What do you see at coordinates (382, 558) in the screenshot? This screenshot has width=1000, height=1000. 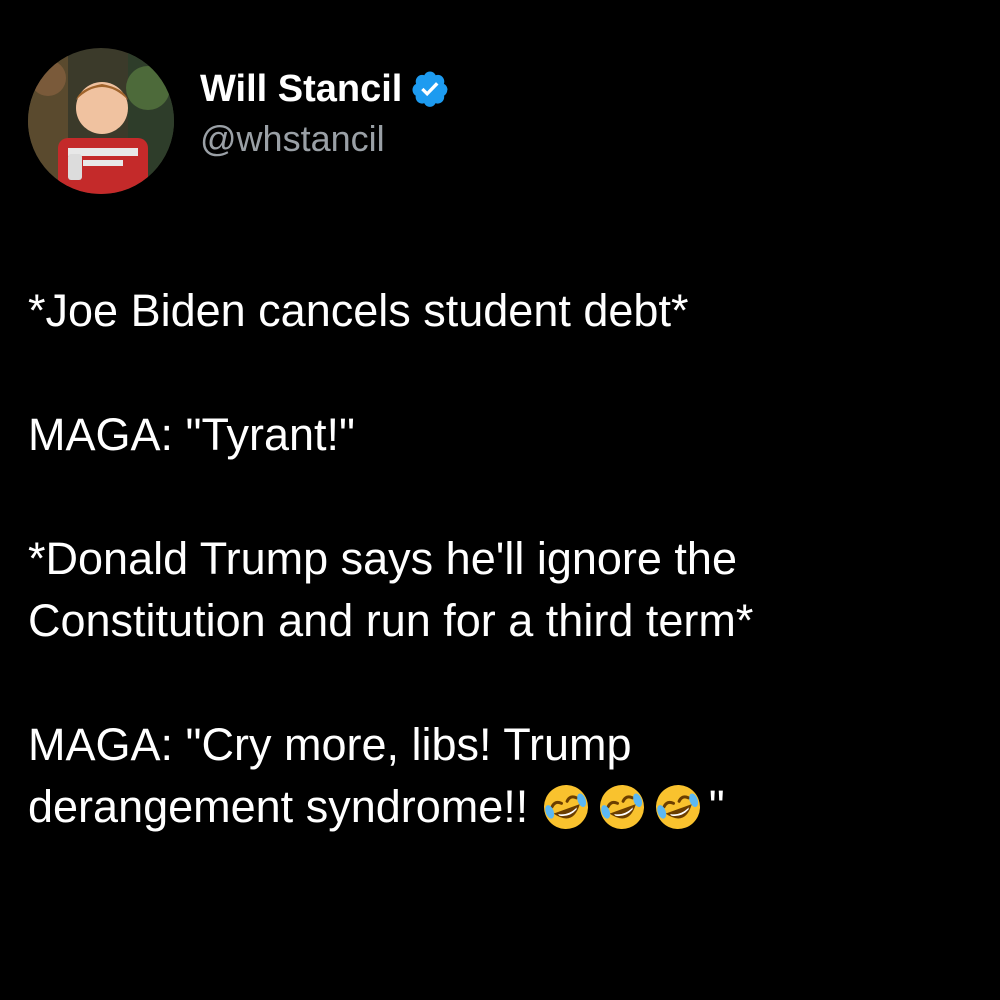 I see `tweet-line: *Donald Trump says he'll ignore the` at bounding box center [382, 558].